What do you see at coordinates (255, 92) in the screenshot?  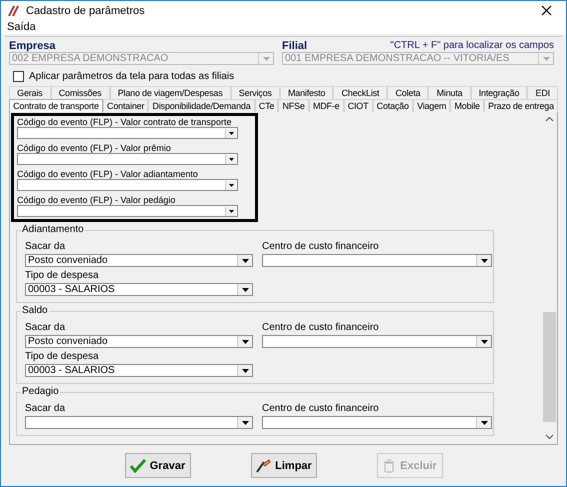 I see `tab: Serviços` at bounding box center [255, 92].